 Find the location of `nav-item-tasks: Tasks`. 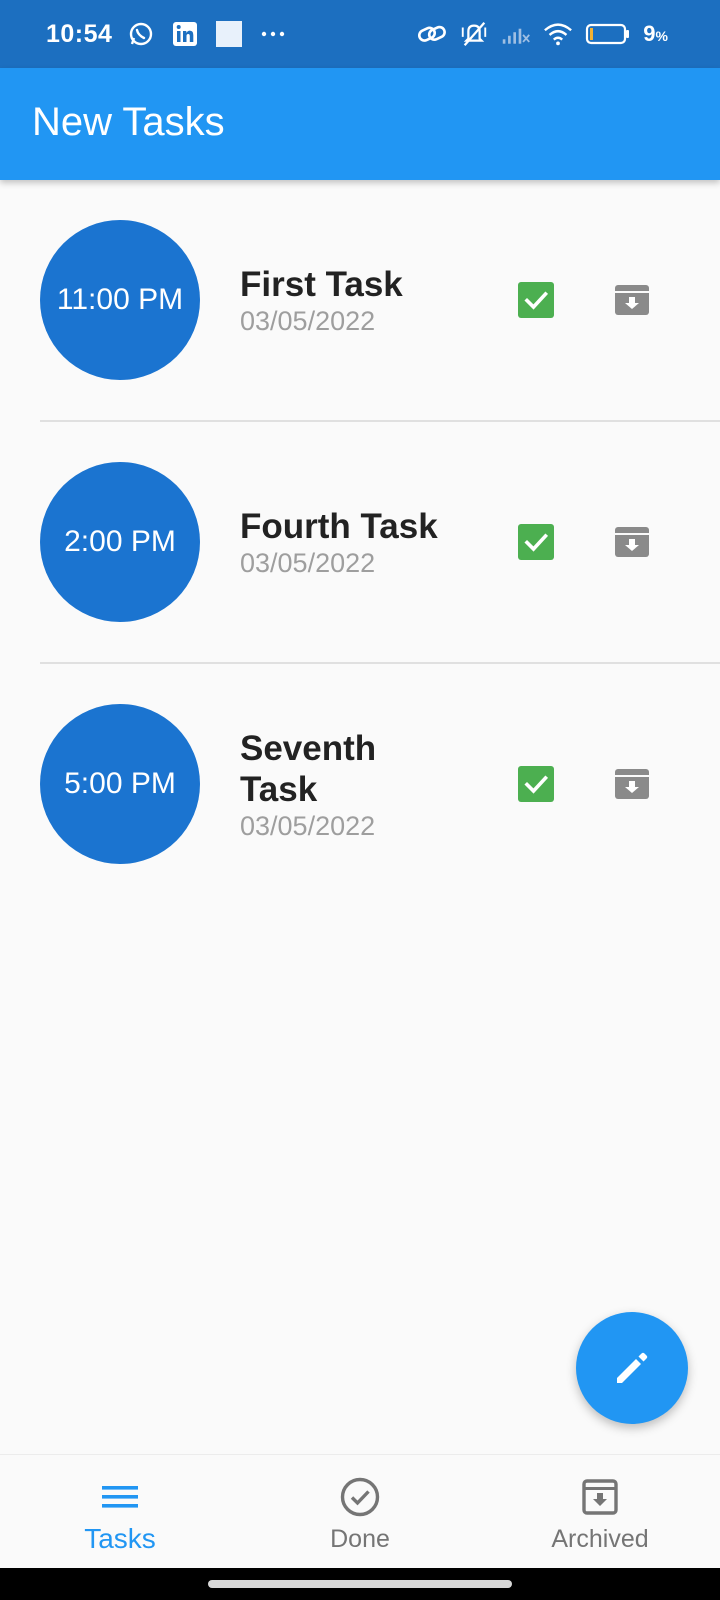

nav-item-tasks: Tasks is located at coordinates (120, 1511).